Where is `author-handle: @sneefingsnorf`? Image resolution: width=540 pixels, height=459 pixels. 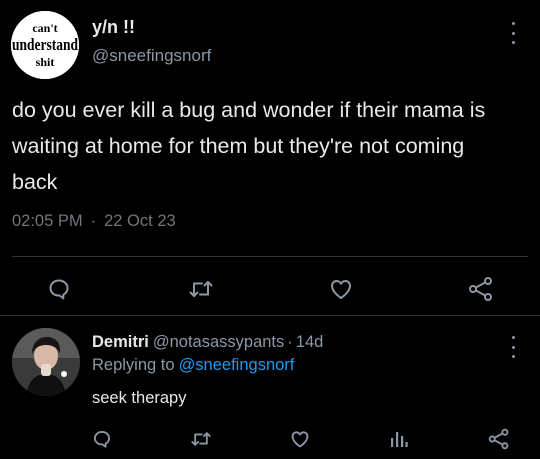 author-handle: @sneefingsnorf is located at coordinates (151, 56).